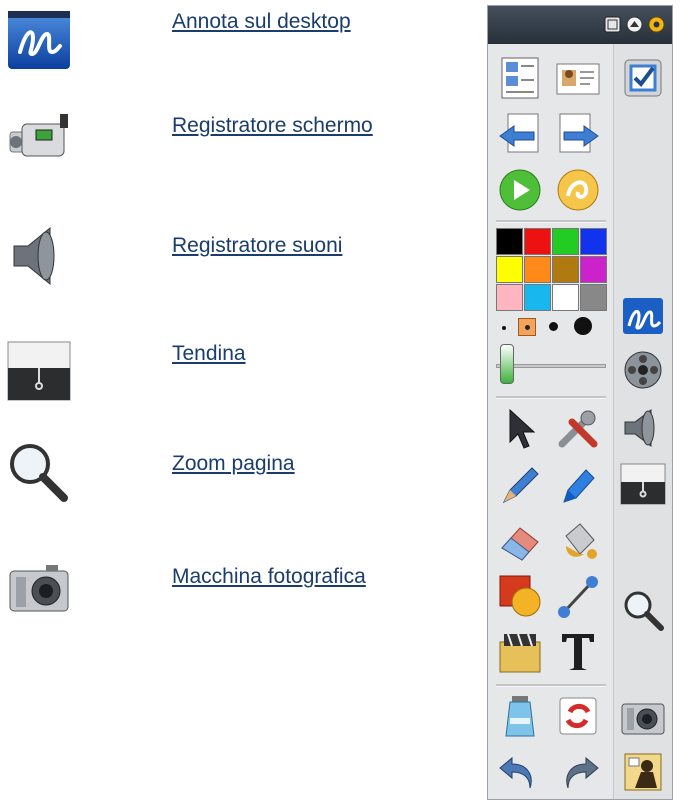 This screenshot has height=802, width=682. What do you see at coordinates (509, 297) in the screenshot?
I see `color-swatch-pink` at bounding box center [509, 297].